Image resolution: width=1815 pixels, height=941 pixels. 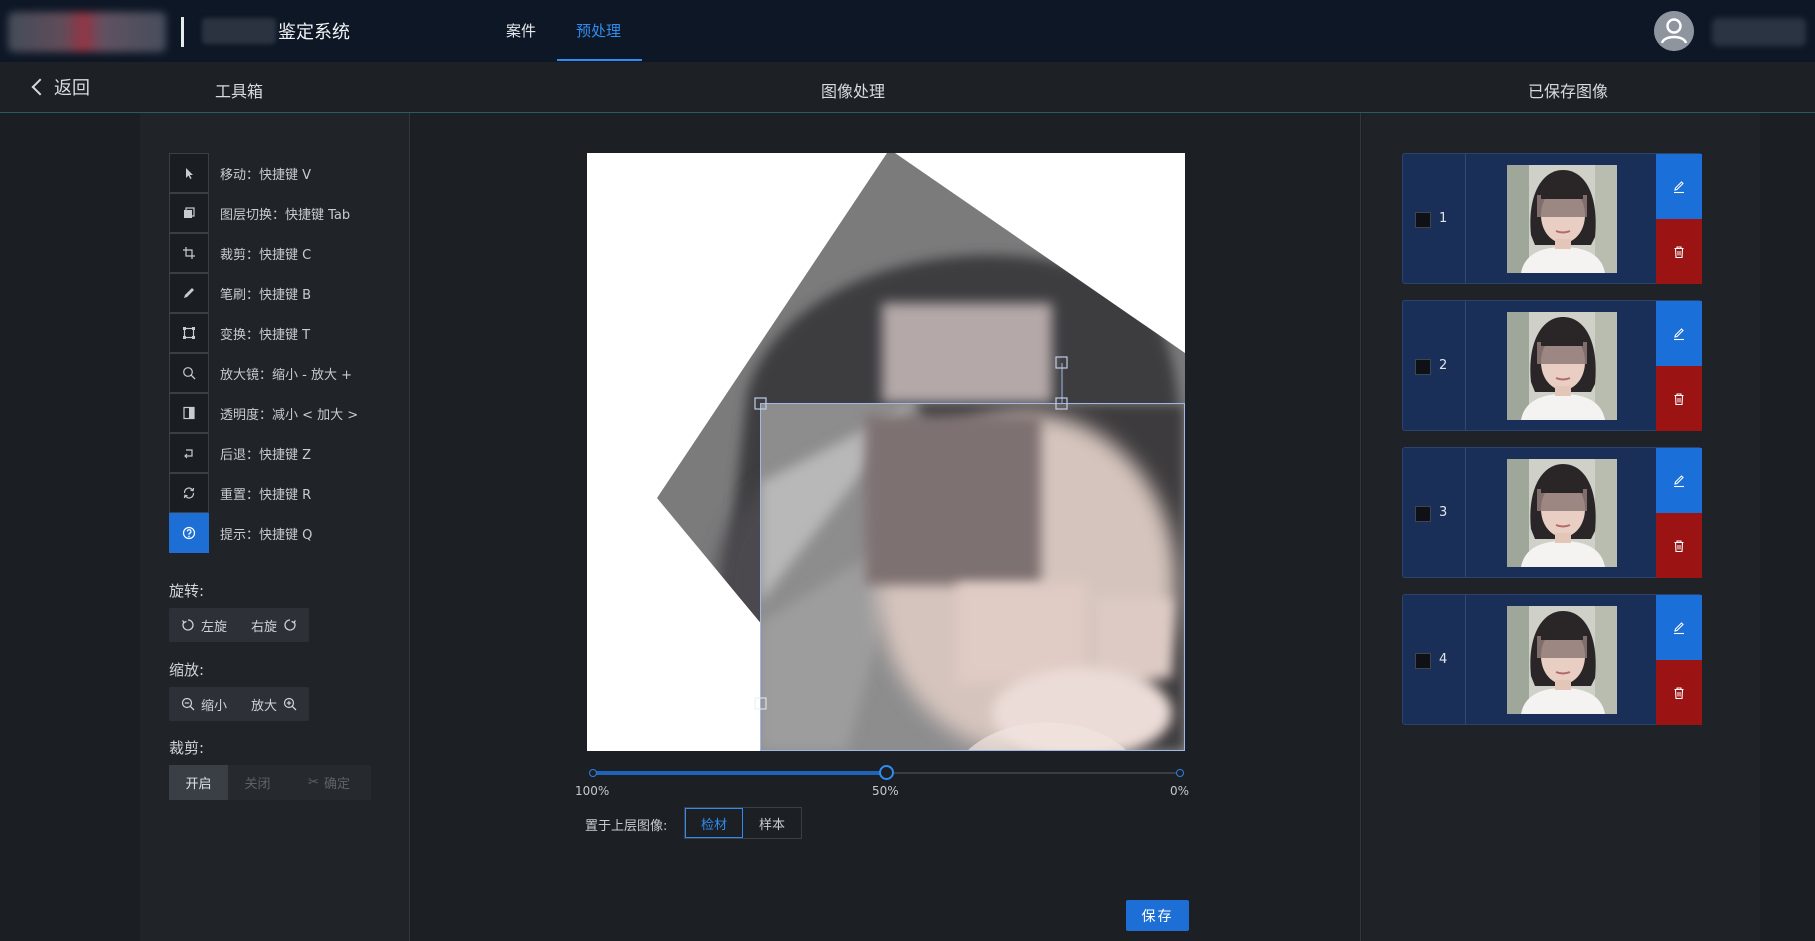 What do you see at coordinates (189, 333) in the screenshot?
I see `tool-button-transform` at bounding box center [189, 333].